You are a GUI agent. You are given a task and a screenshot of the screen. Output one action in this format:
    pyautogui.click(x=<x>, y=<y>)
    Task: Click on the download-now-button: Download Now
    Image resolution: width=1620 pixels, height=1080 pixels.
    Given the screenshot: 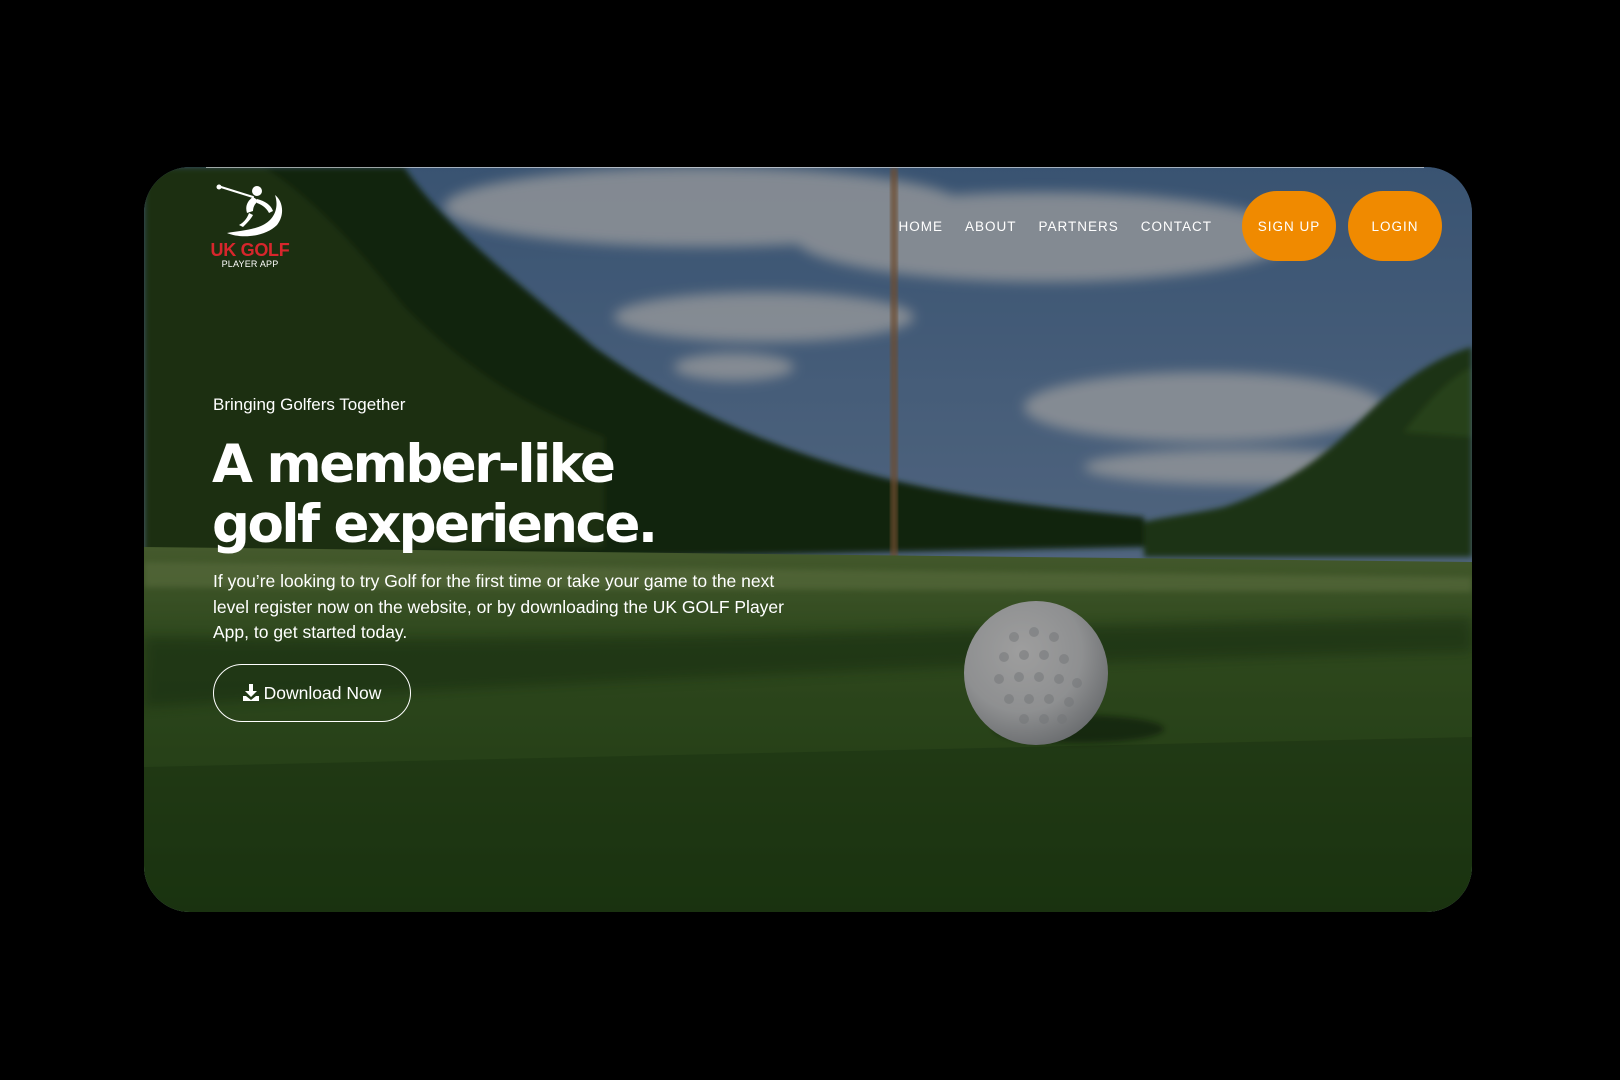 What is the action you would take?
    pyautogui.click(x=312, y=693)
    